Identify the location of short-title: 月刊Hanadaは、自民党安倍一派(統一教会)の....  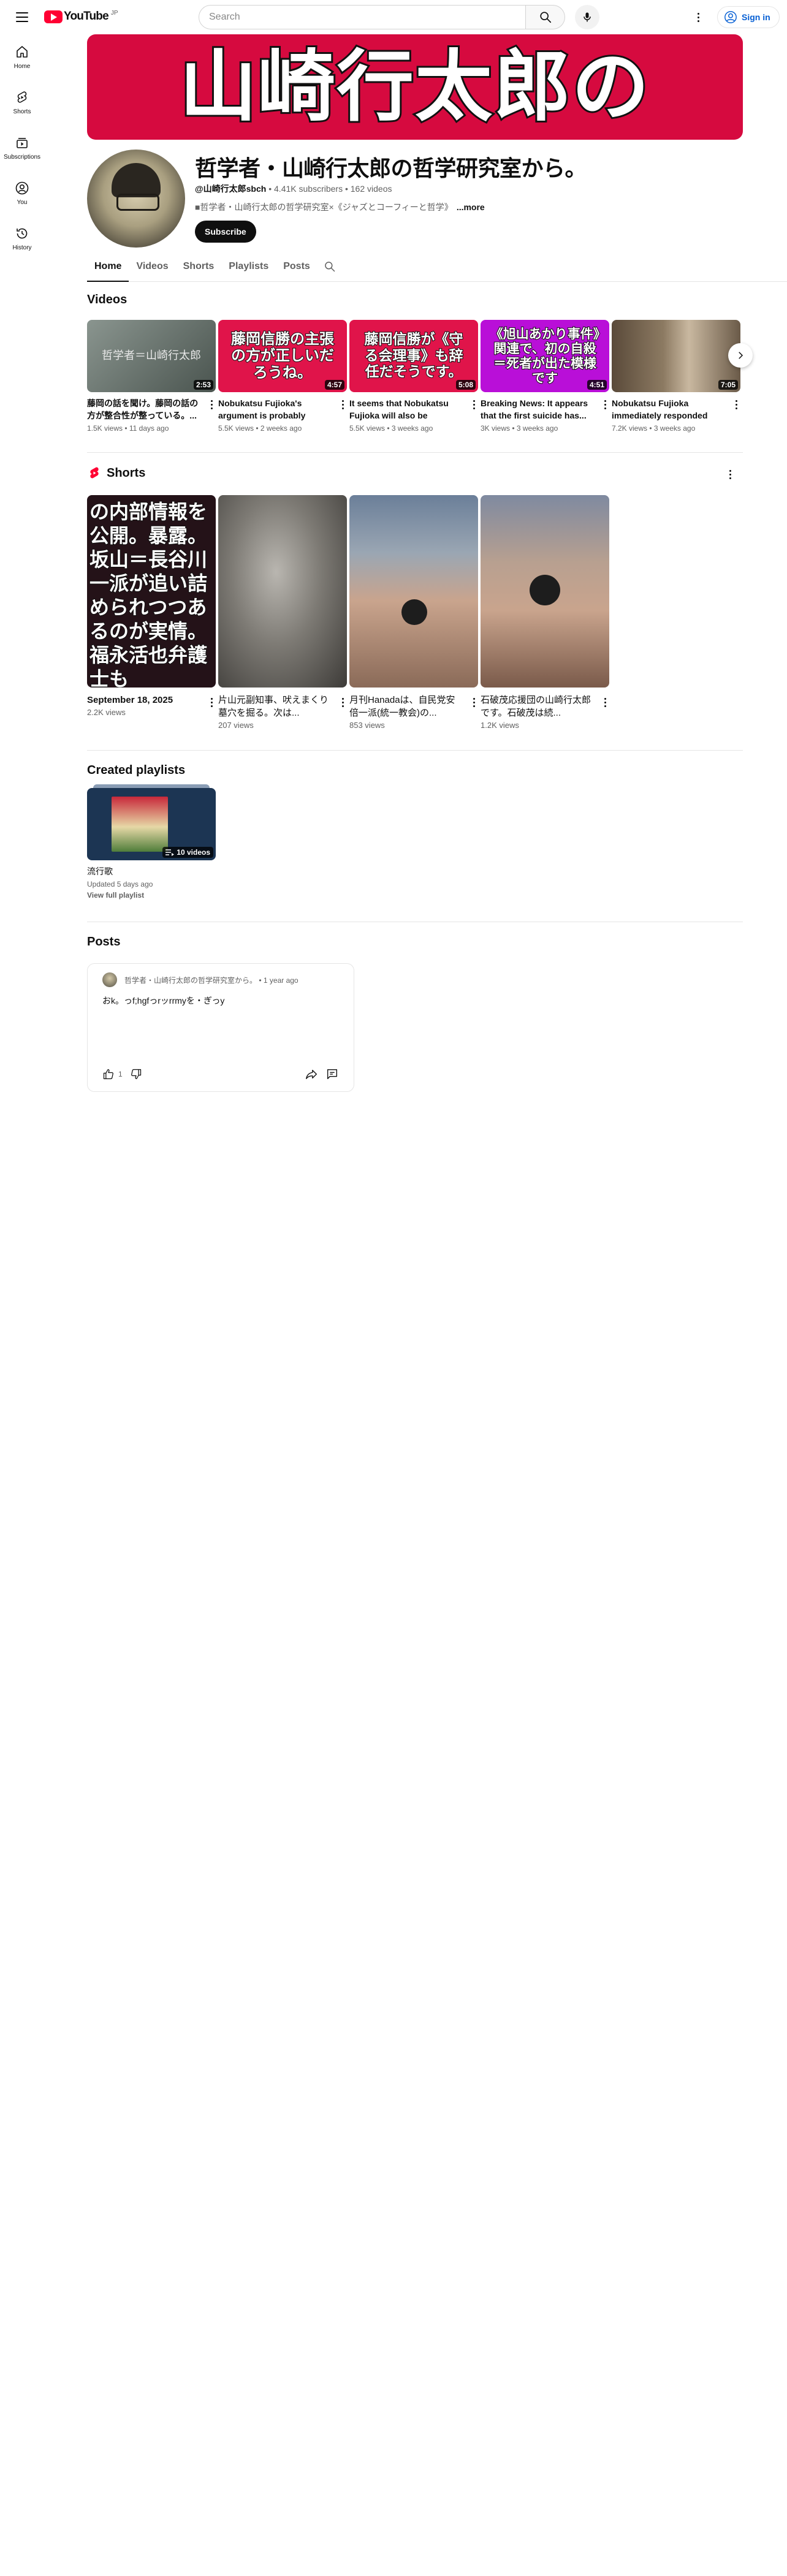
(404, 706).